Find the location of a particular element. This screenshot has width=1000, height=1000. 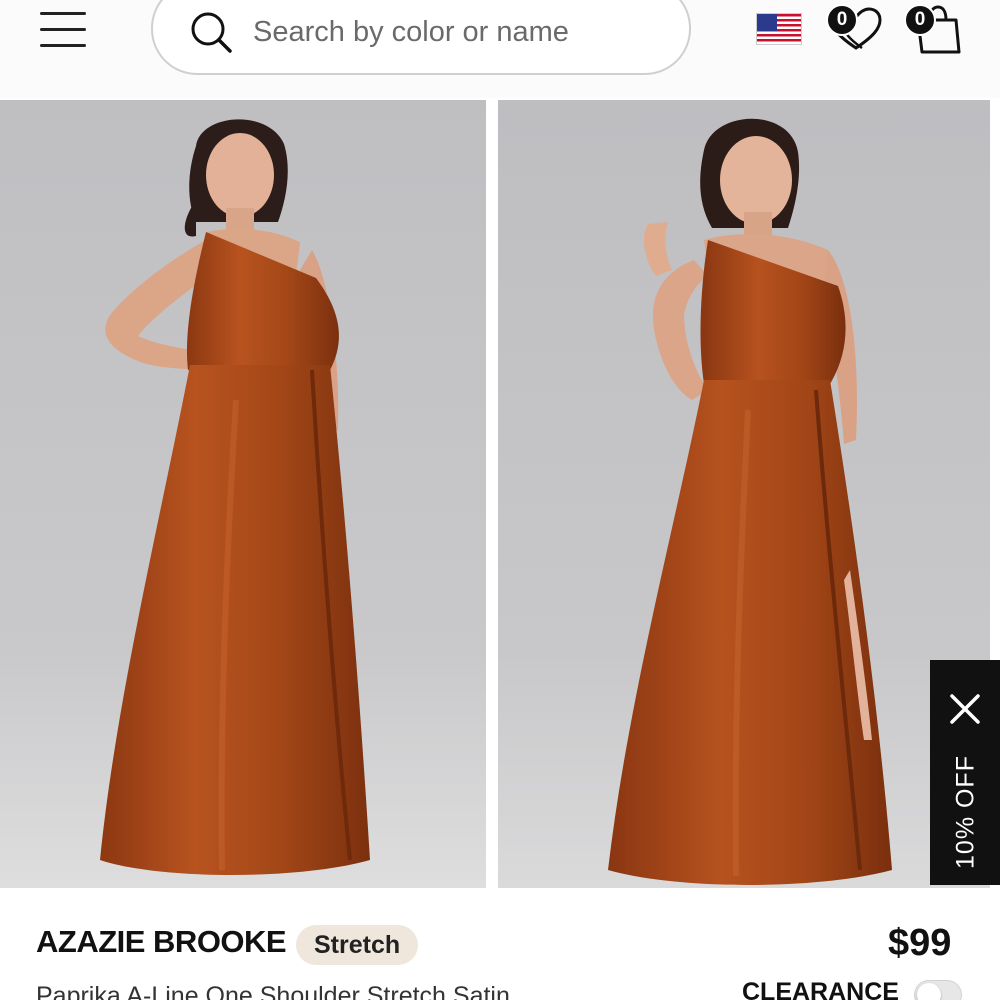

flag-graphic is located at coordinates (779, 29).